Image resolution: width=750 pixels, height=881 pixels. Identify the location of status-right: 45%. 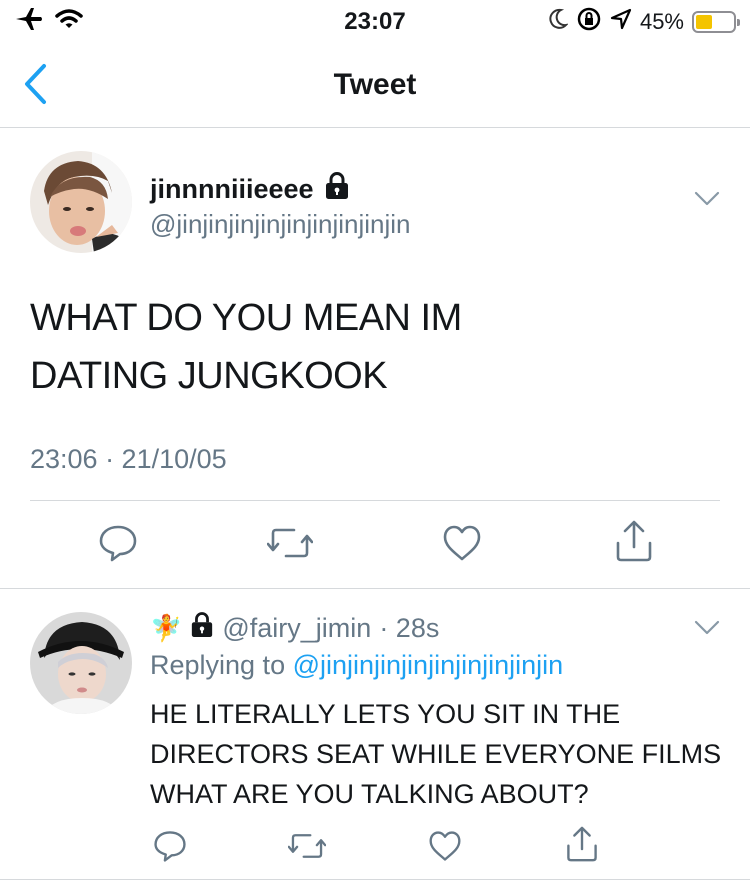
(644, 22).